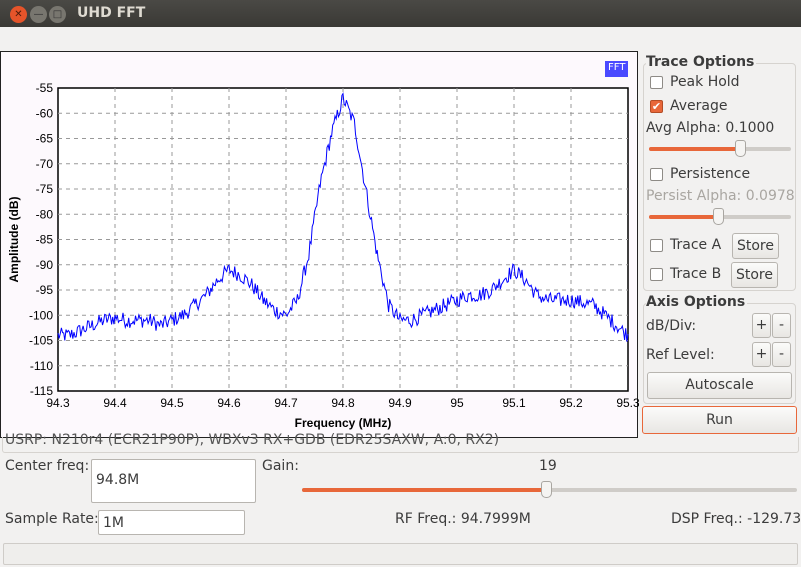  Describe the element at coordinates (173, 481) in the screenshot. I see `center-freq-input: 94.8M` at that location.